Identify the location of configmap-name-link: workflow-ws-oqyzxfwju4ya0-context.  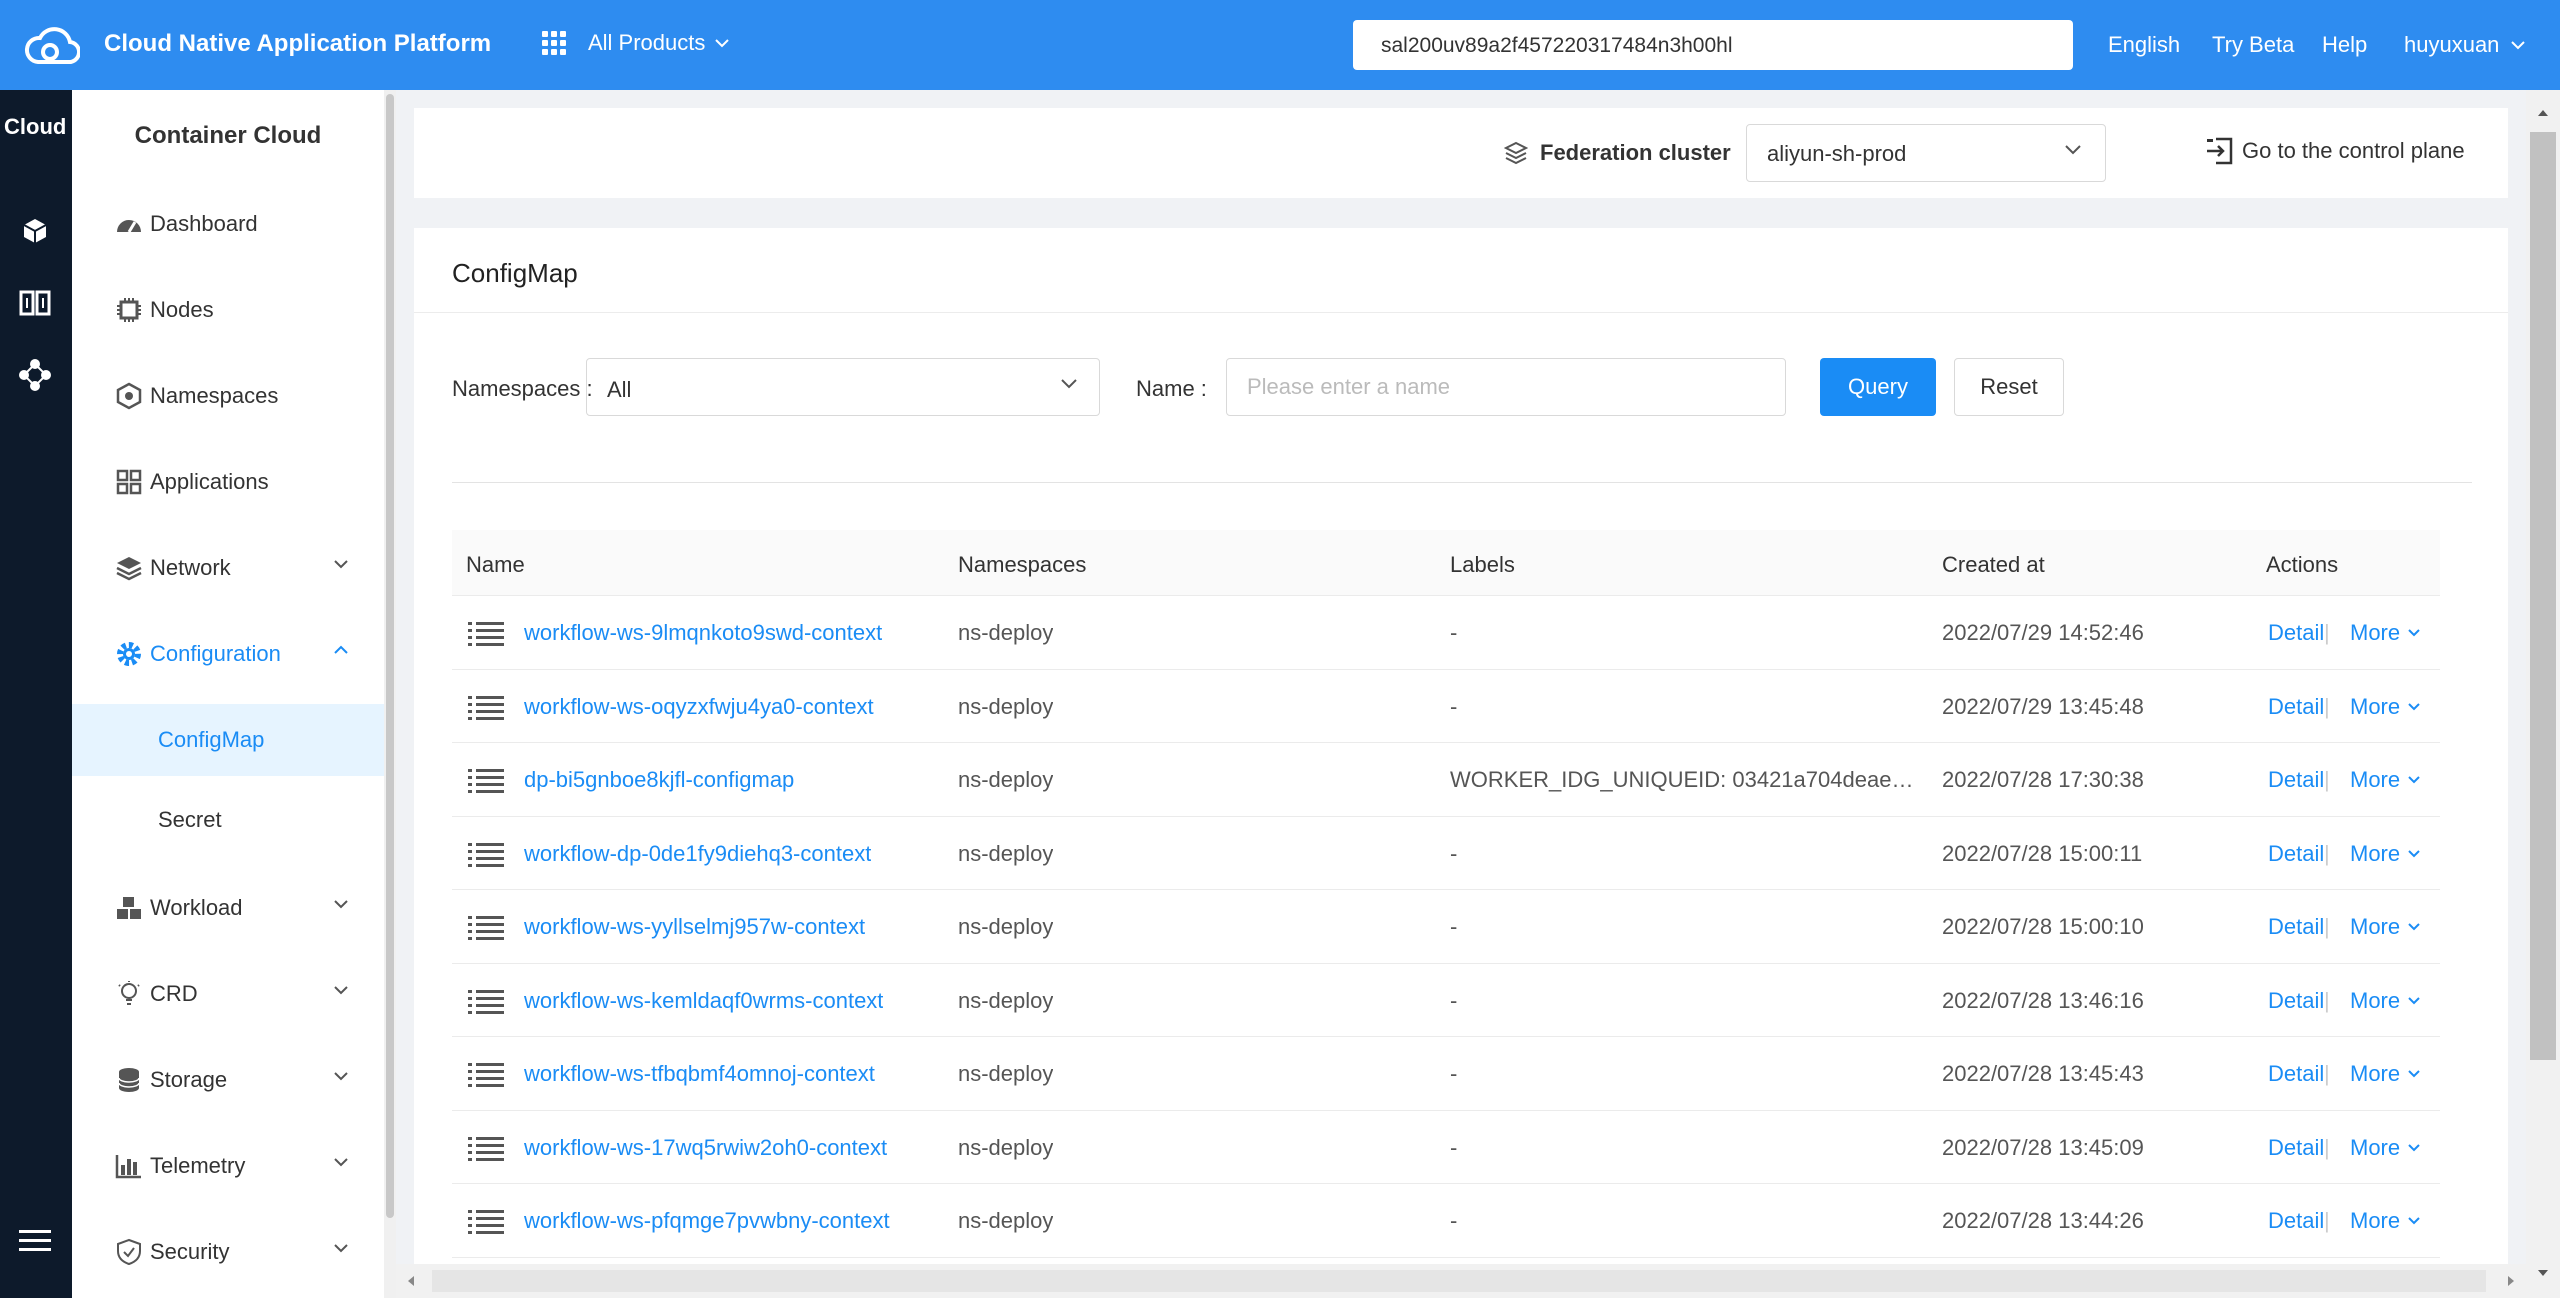
(699, 707).